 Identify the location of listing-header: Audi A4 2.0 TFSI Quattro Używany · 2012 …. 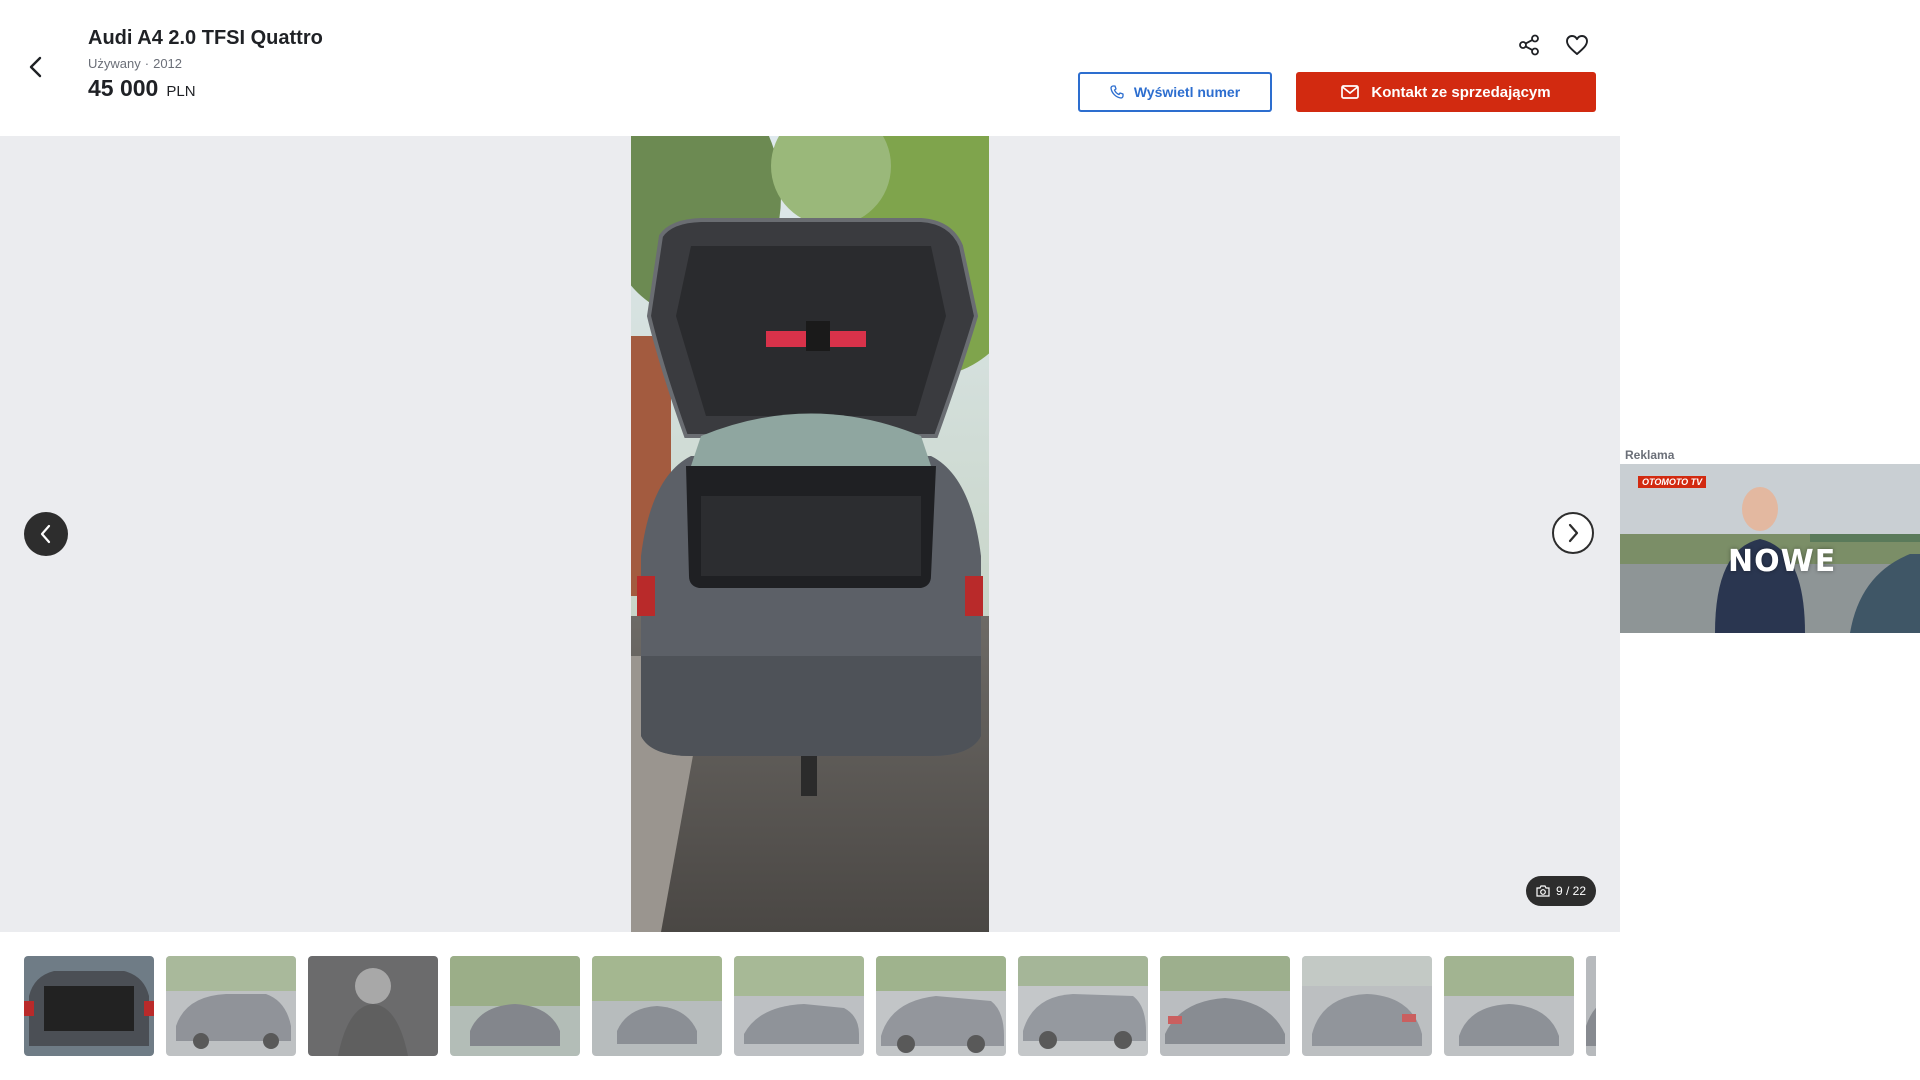
(205, 64).